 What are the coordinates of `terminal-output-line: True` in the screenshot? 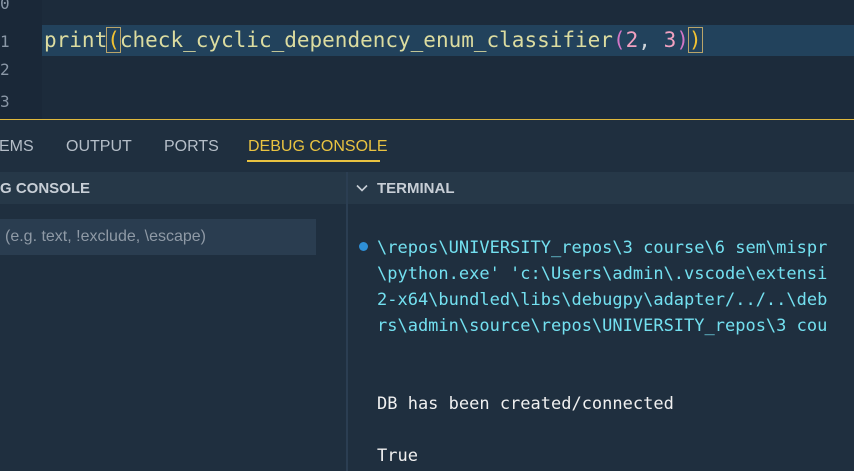 It's located at (397, 456).